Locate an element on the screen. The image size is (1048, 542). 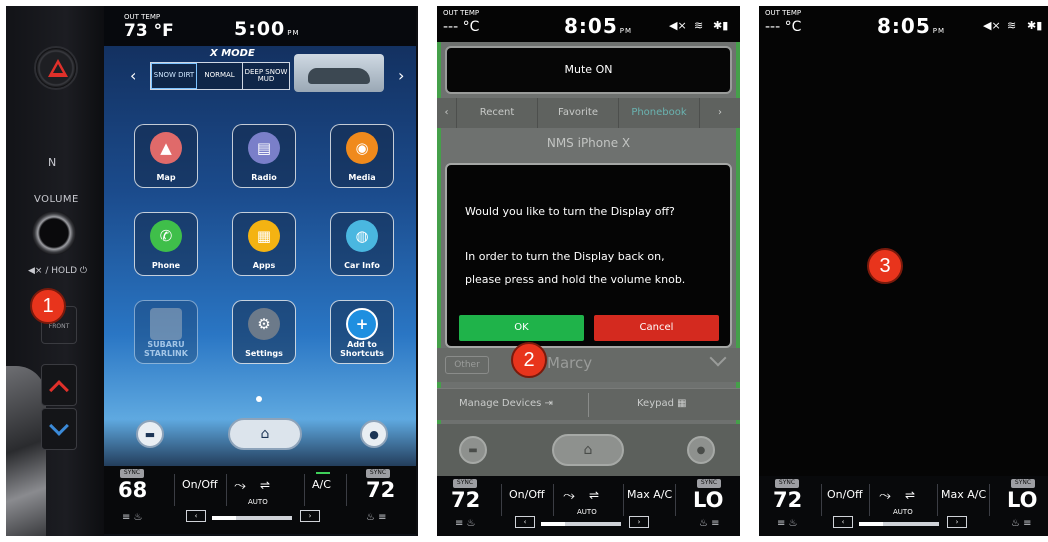
tab-recent: Recent is located at coordinates (497, 113).